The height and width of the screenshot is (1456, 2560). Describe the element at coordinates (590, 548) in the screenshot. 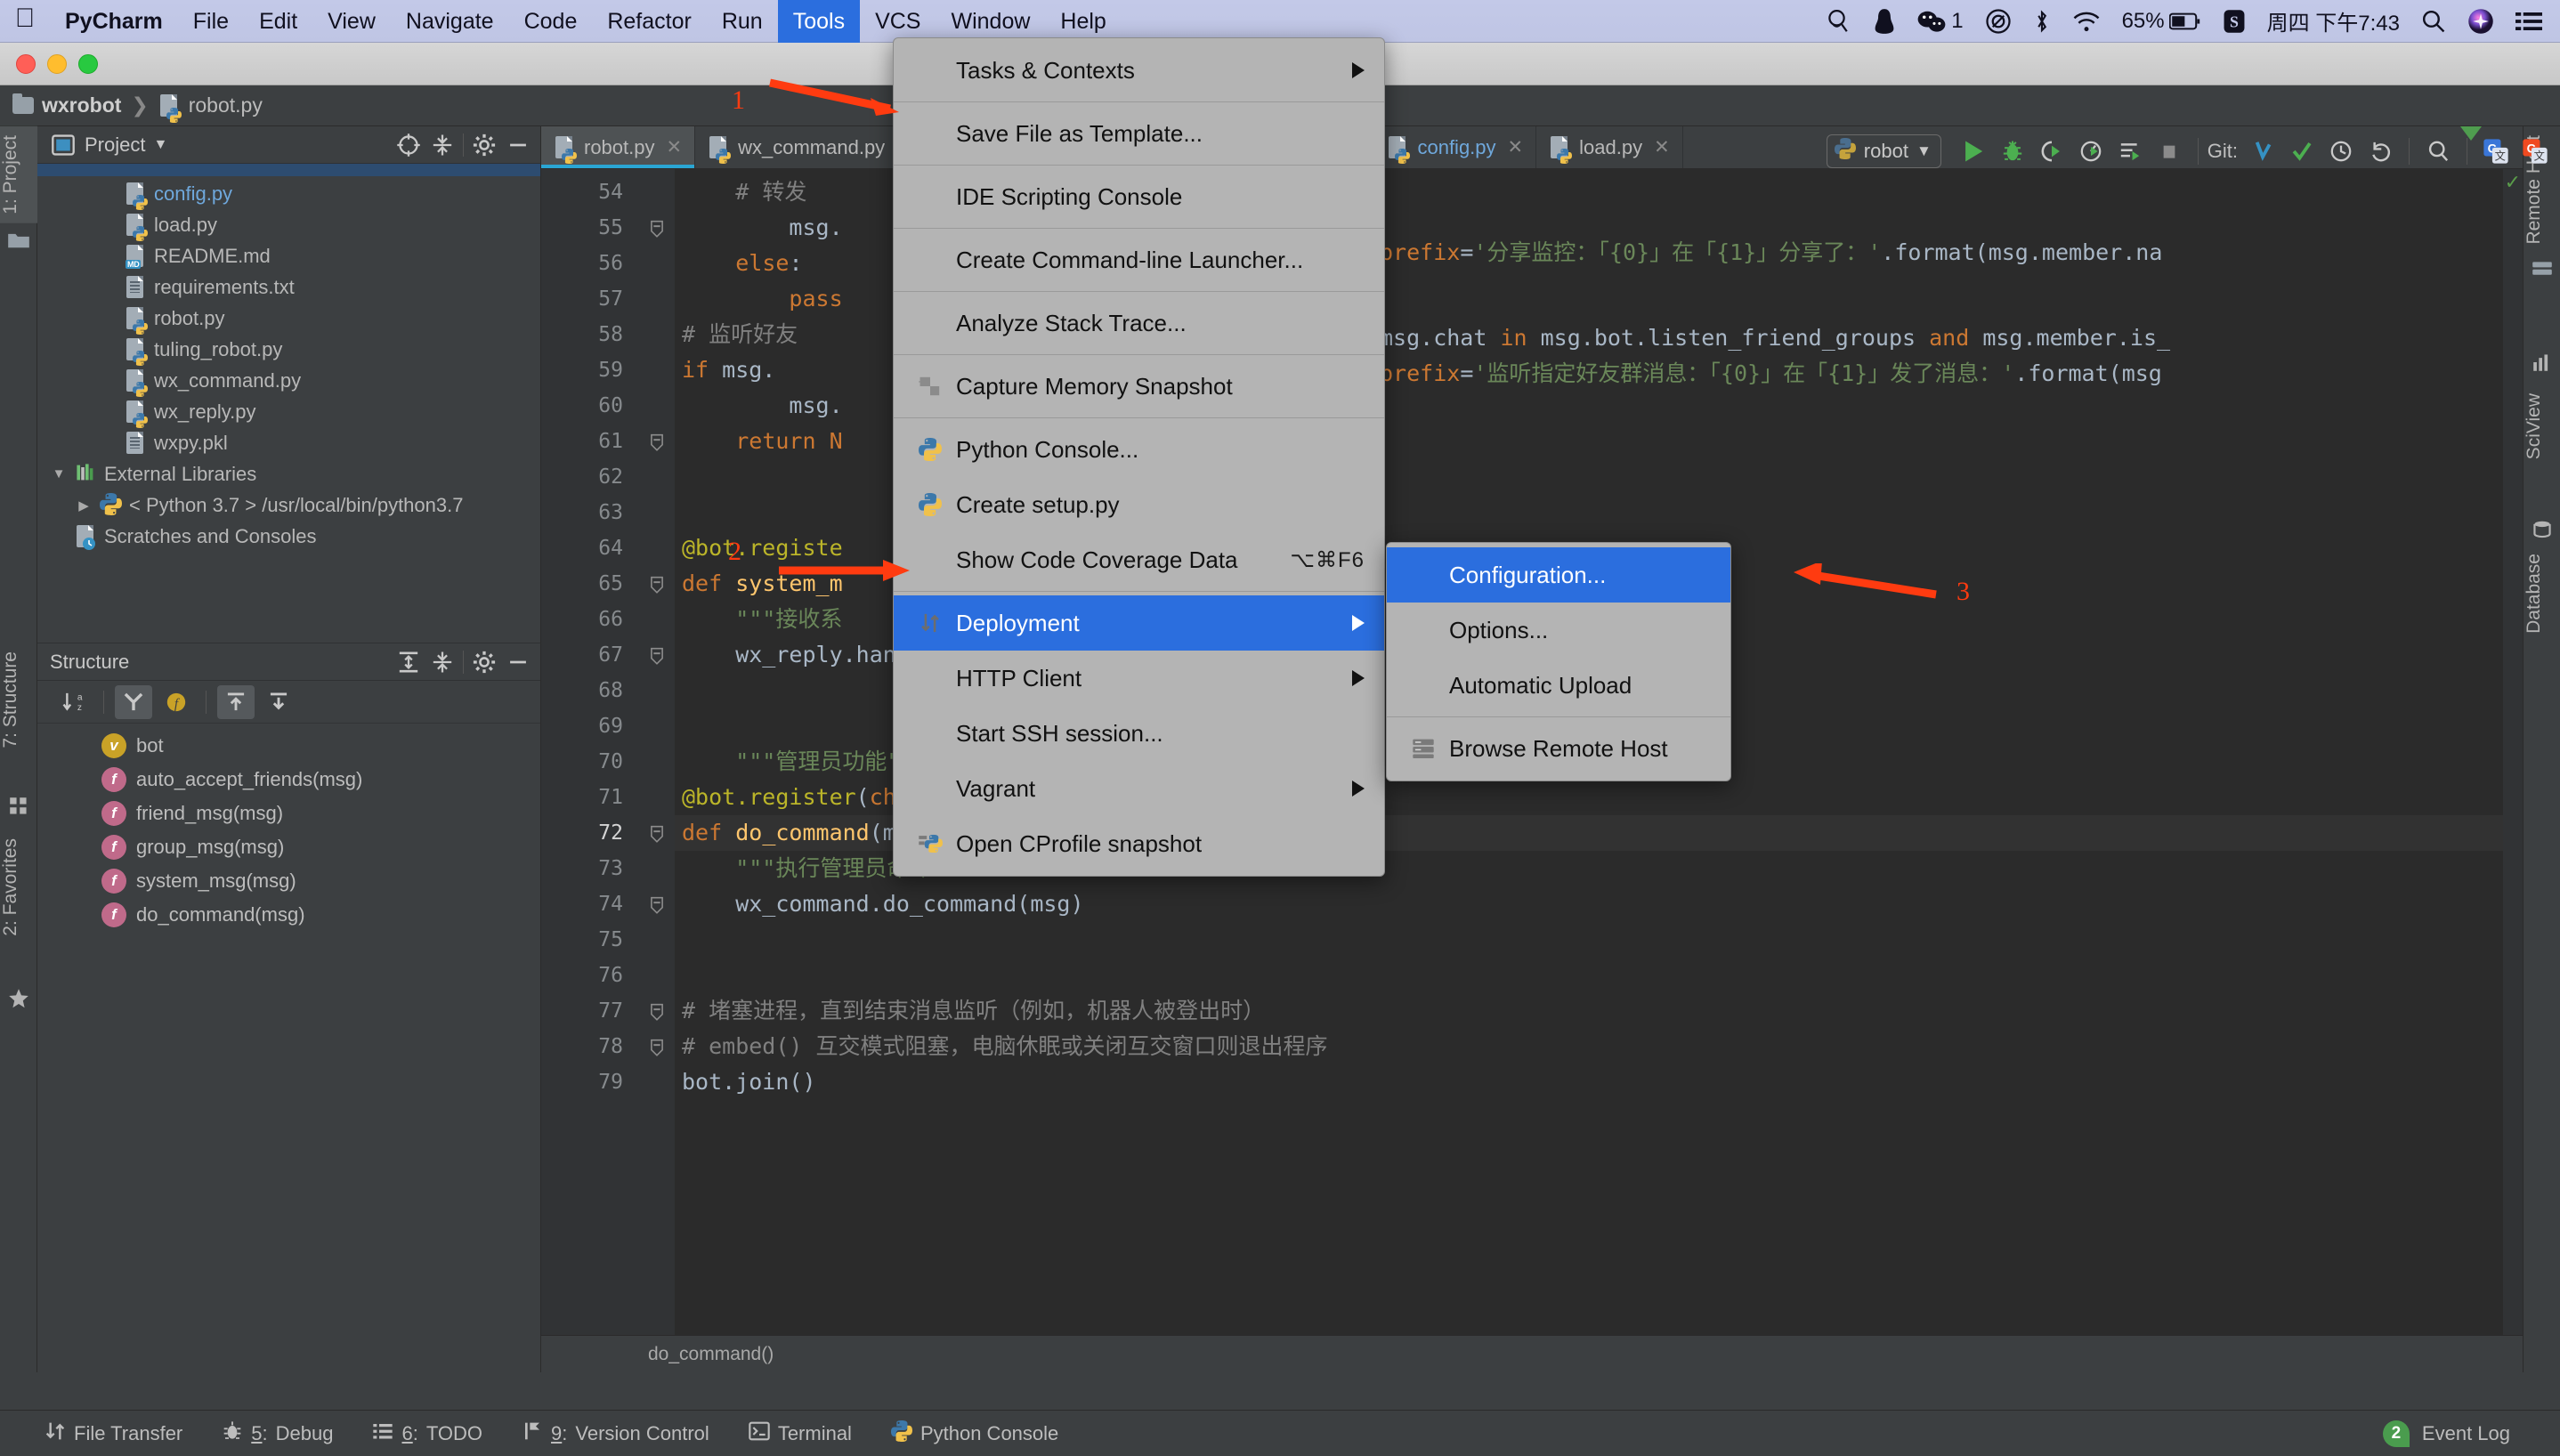

I see `line-number: 64` at that location.